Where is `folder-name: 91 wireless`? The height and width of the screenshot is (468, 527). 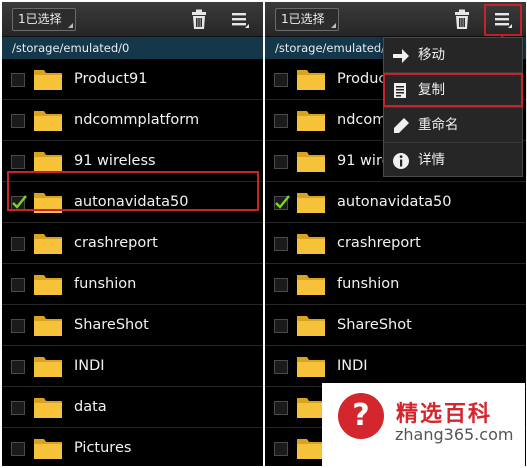
folder-name: 91 wireless is located at coordinates (115, 161).